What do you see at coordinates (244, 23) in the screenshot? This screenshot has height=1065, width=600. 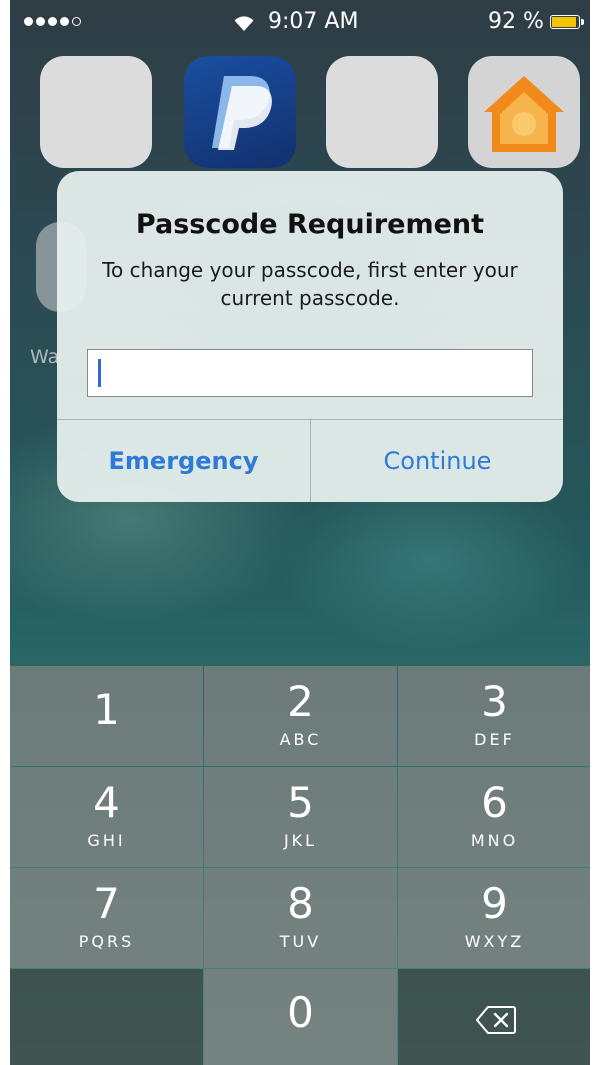 I see `wifi-icon` at bounding box center [244, 23].